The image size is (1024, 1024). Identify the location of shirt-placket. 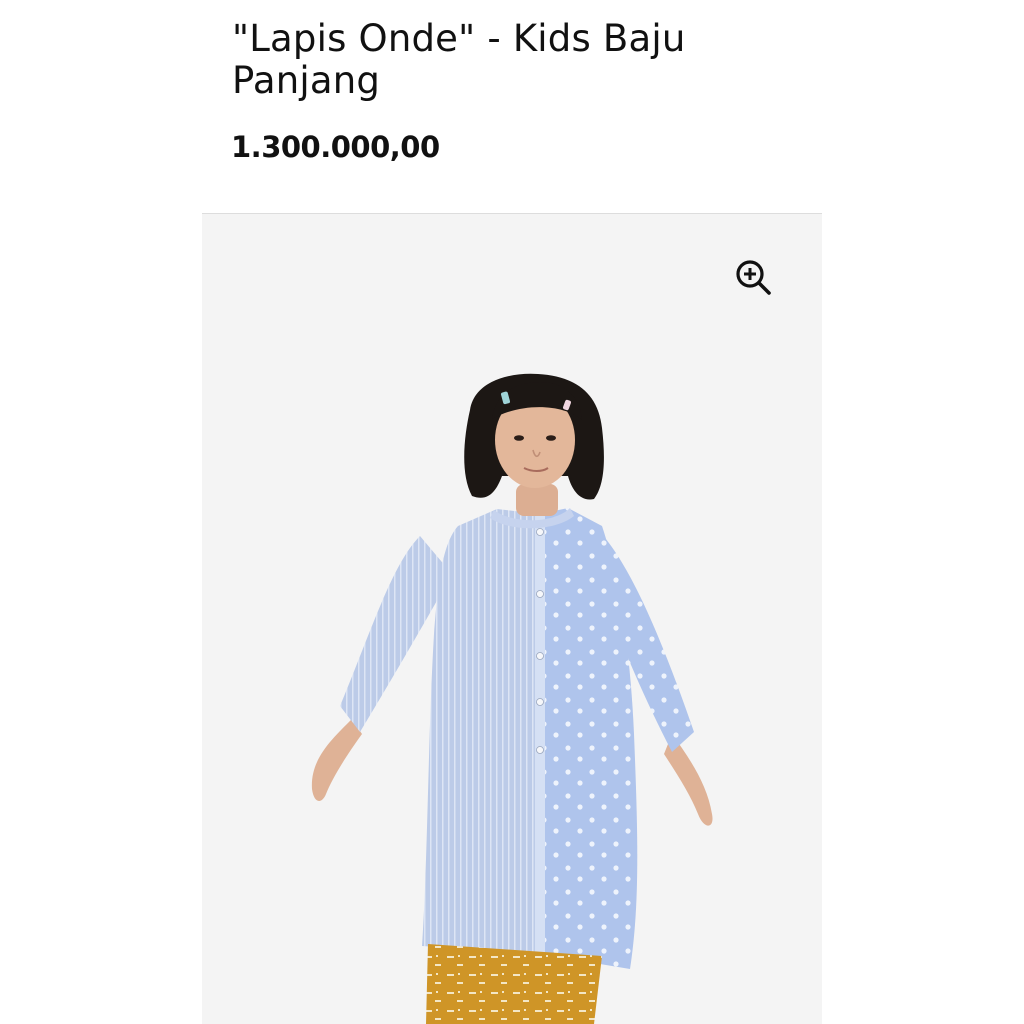
(540, 735).